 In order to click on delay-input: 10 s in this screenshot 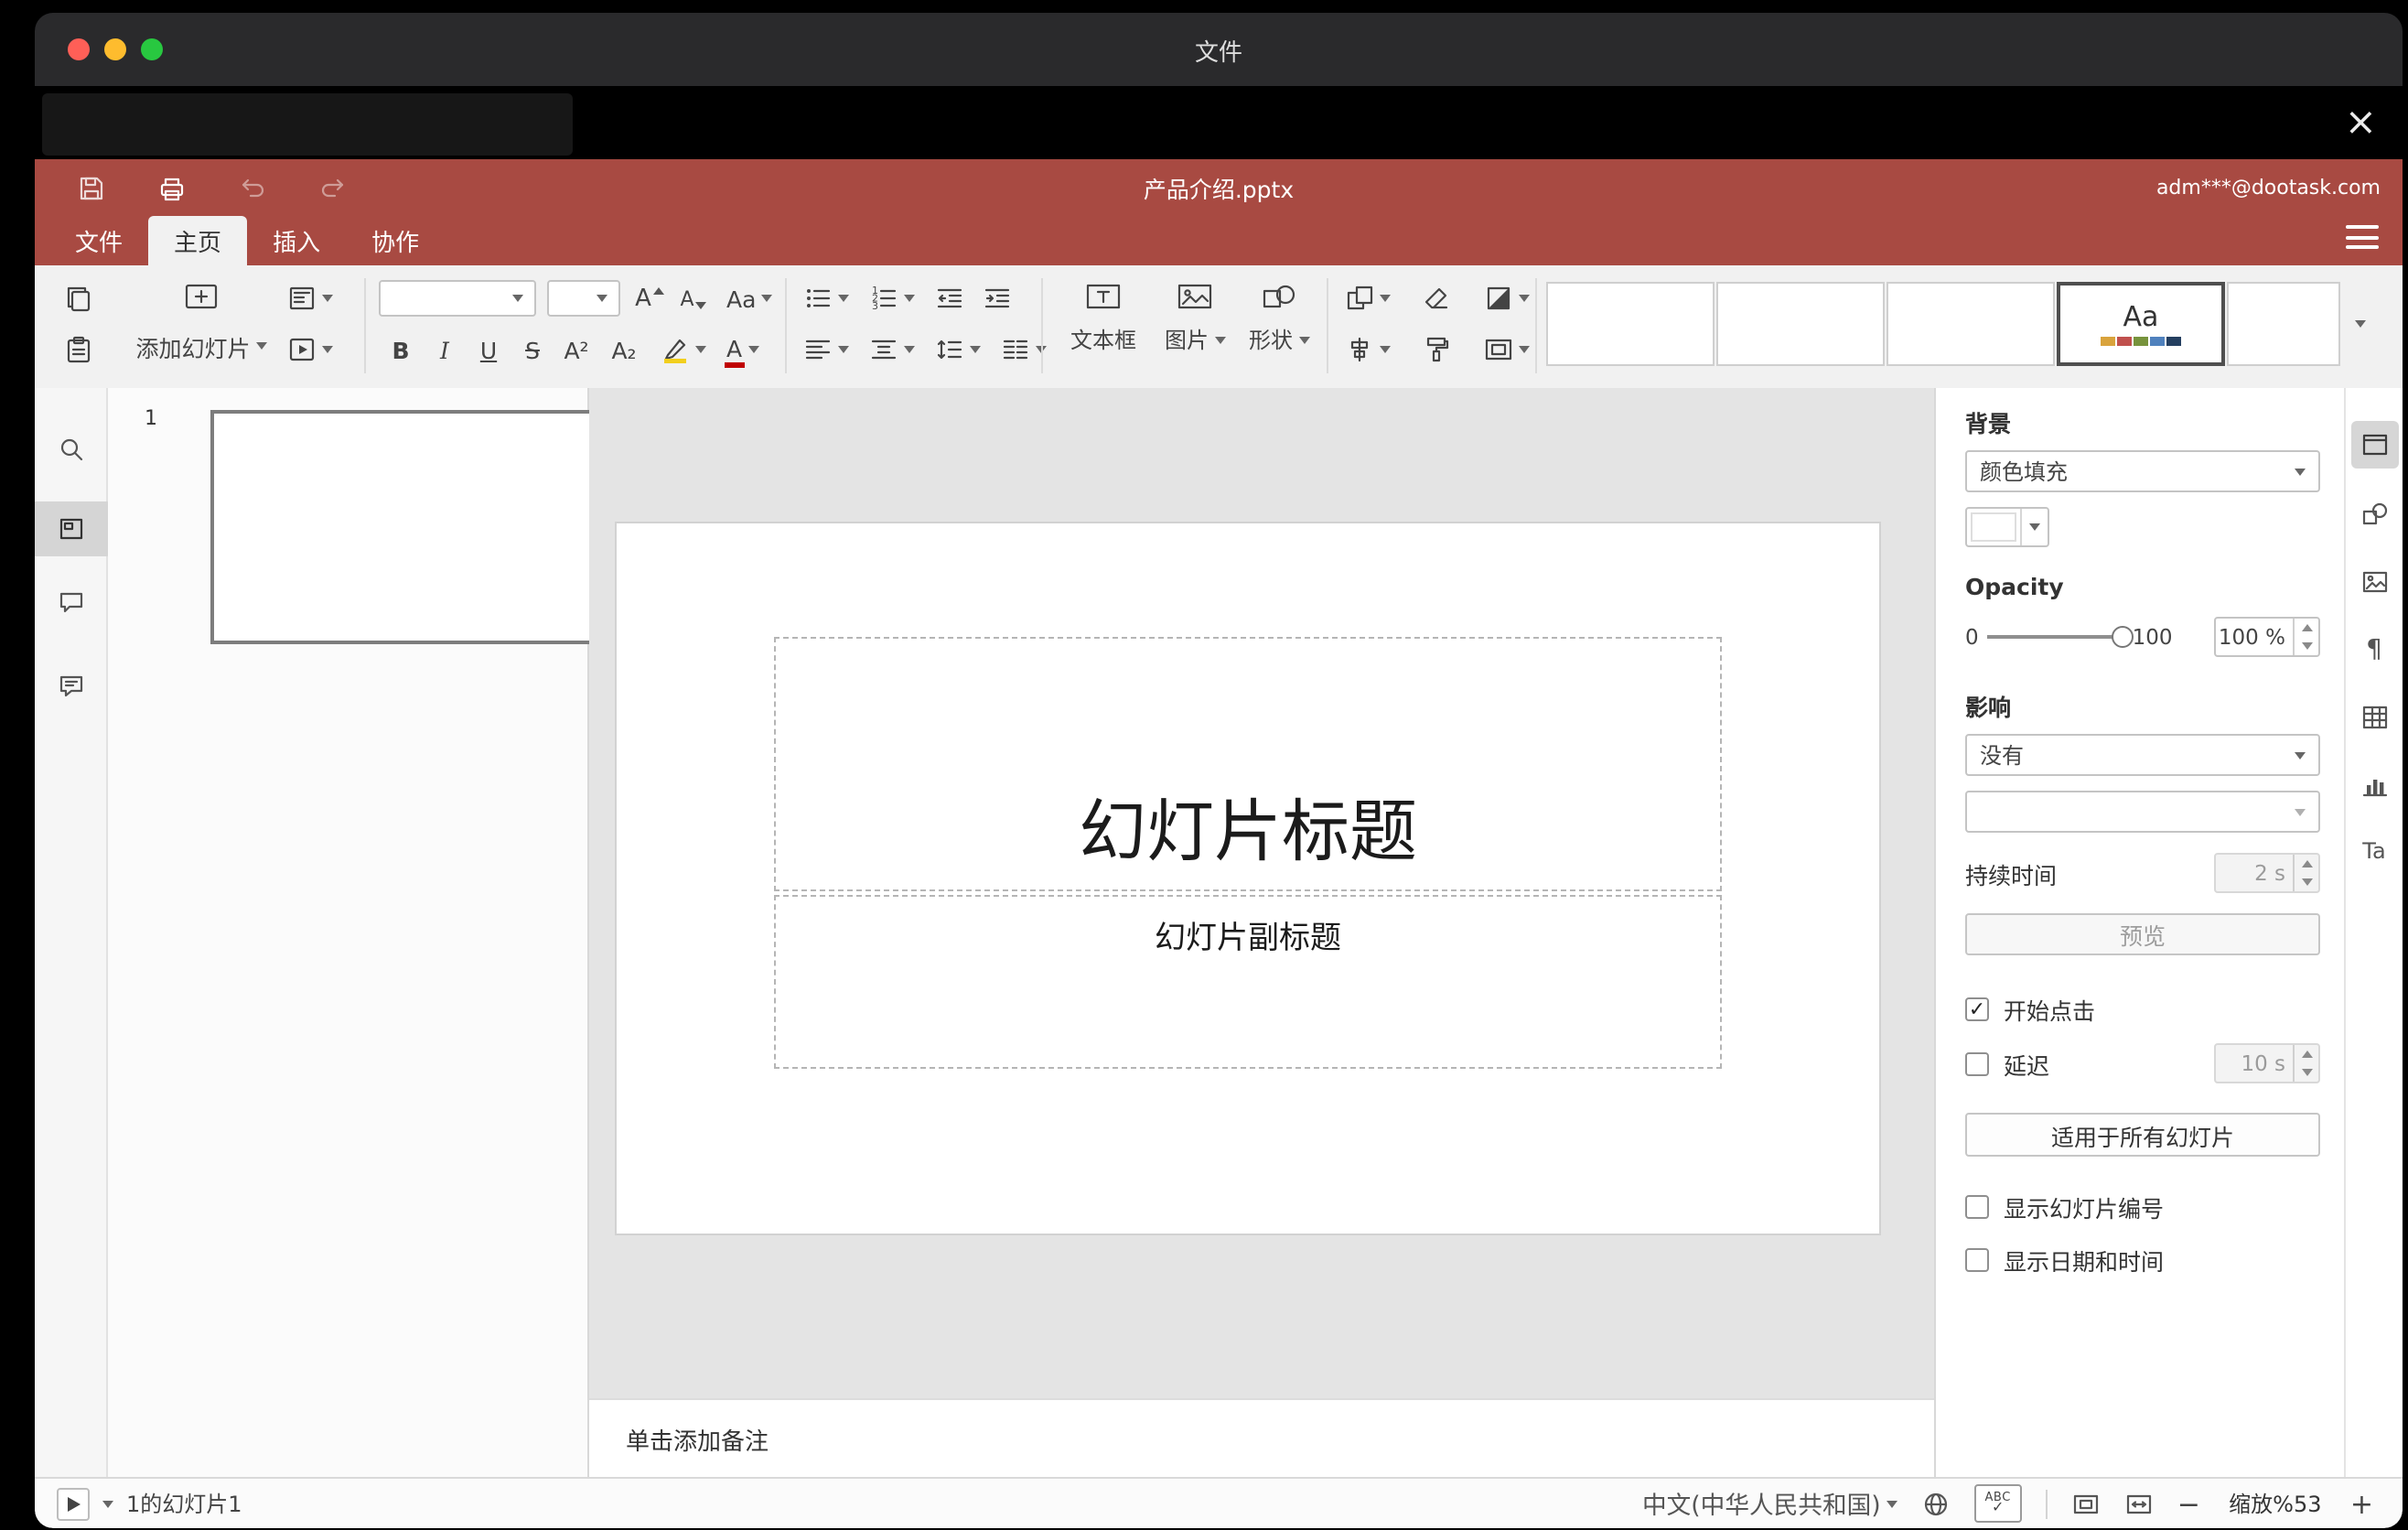, I will do `click(2267, 1063)`.